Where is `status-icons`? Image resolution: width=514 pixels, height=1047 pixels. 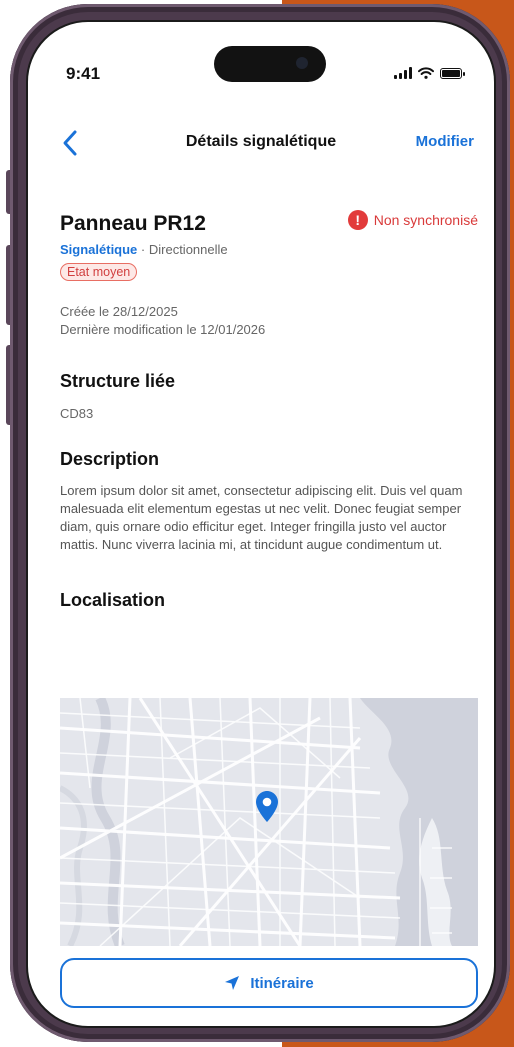 status-icons is located at coordinates (429, 73).